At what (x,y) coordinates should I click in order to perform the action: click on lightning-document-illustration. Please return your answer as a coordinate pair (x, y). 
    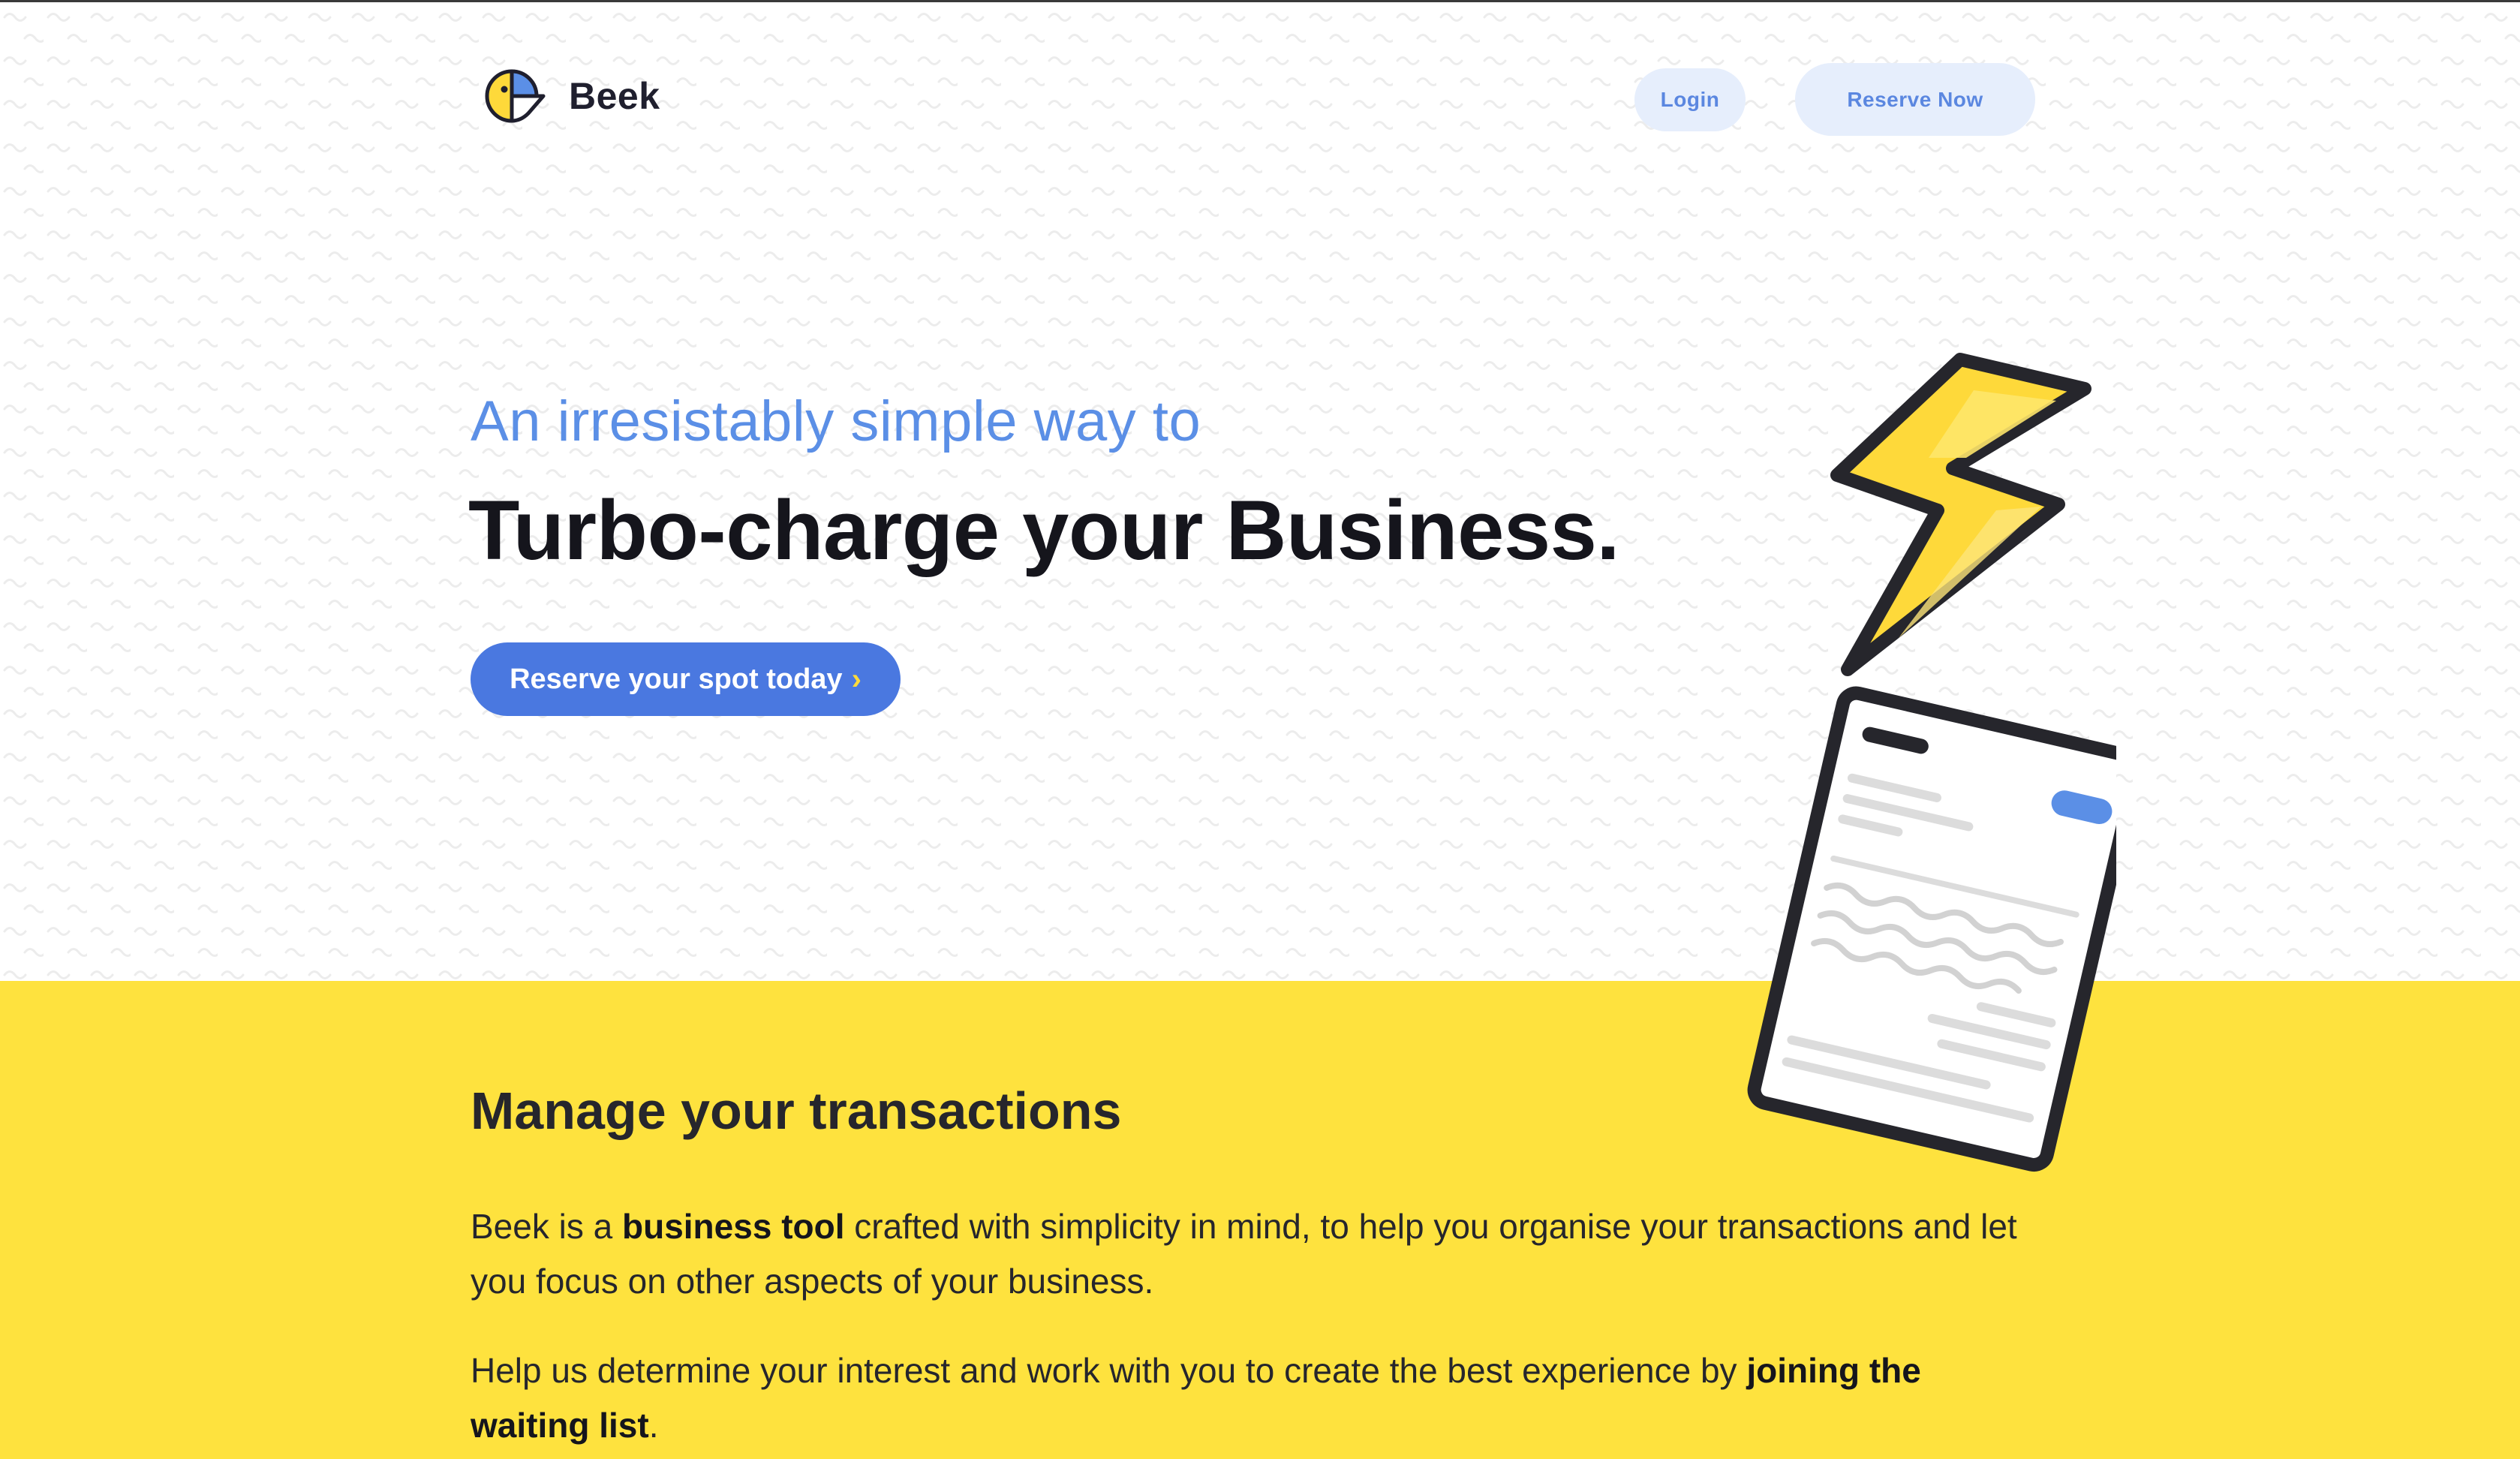
    Looking at the image, I should click on (1859, 766).